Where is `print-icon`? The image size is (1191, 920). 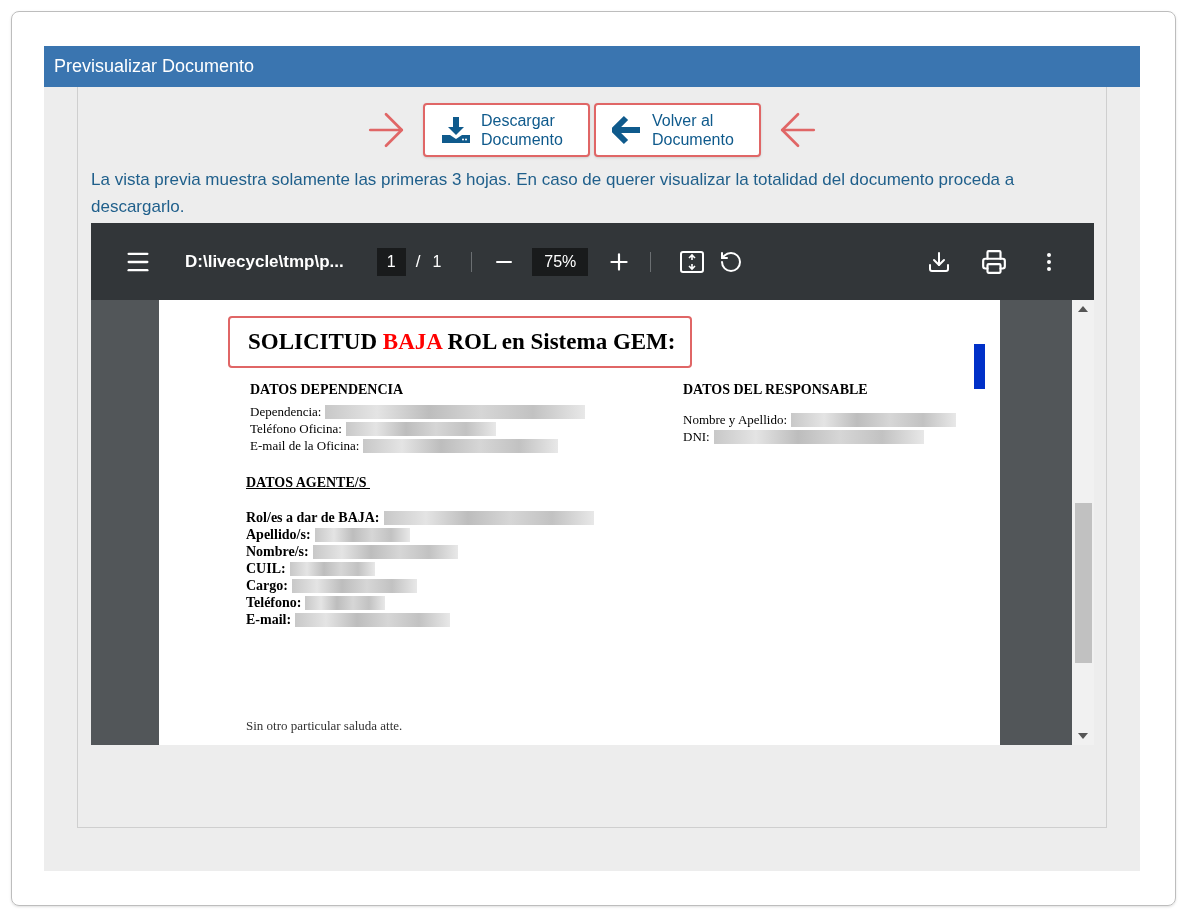 print-icon is located at coordinates (994, 261).